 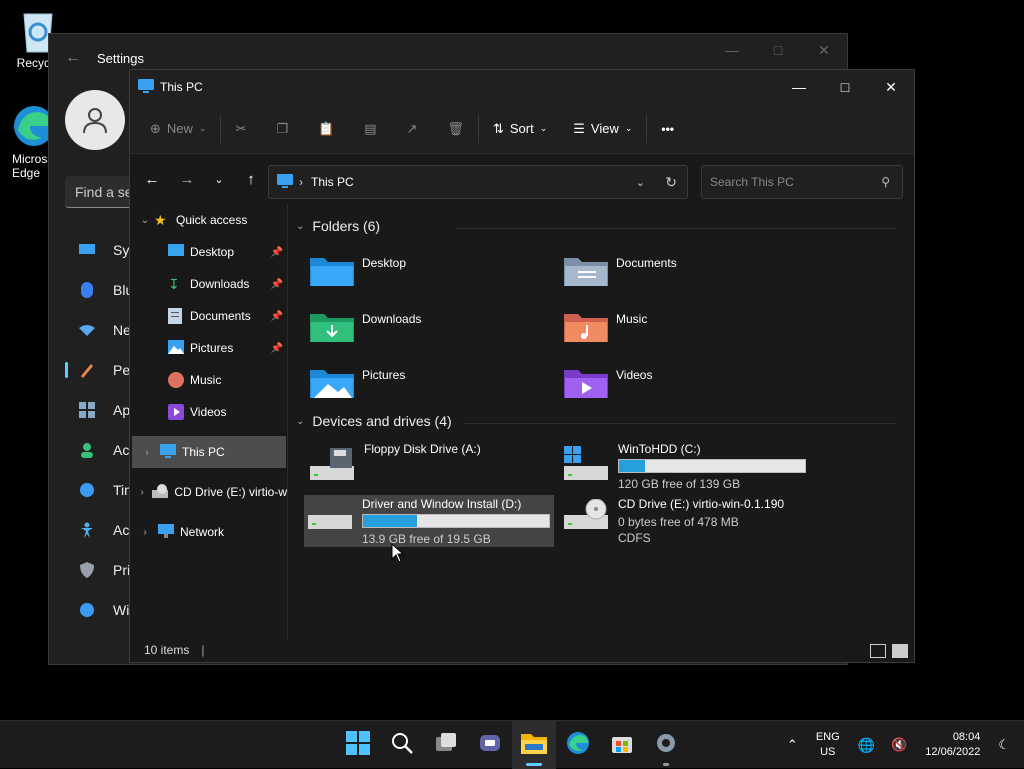 What do you see at coordinates (596, 226) in the screenshot?
I see `folders-section-header: ⌄ Folders (6)` at bounding box center [596, 226].